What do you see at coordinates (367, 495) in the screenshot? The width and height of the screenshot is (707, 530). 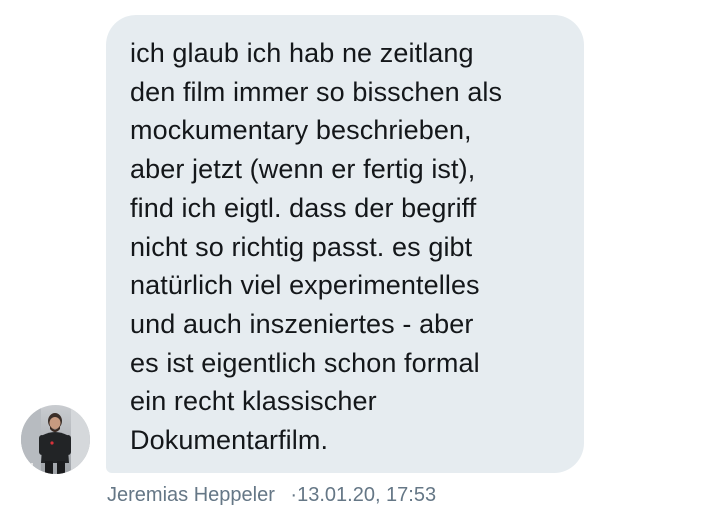 I see `message-timestamp: 13.01.20, 17:53` at bounding box center [367, 495].